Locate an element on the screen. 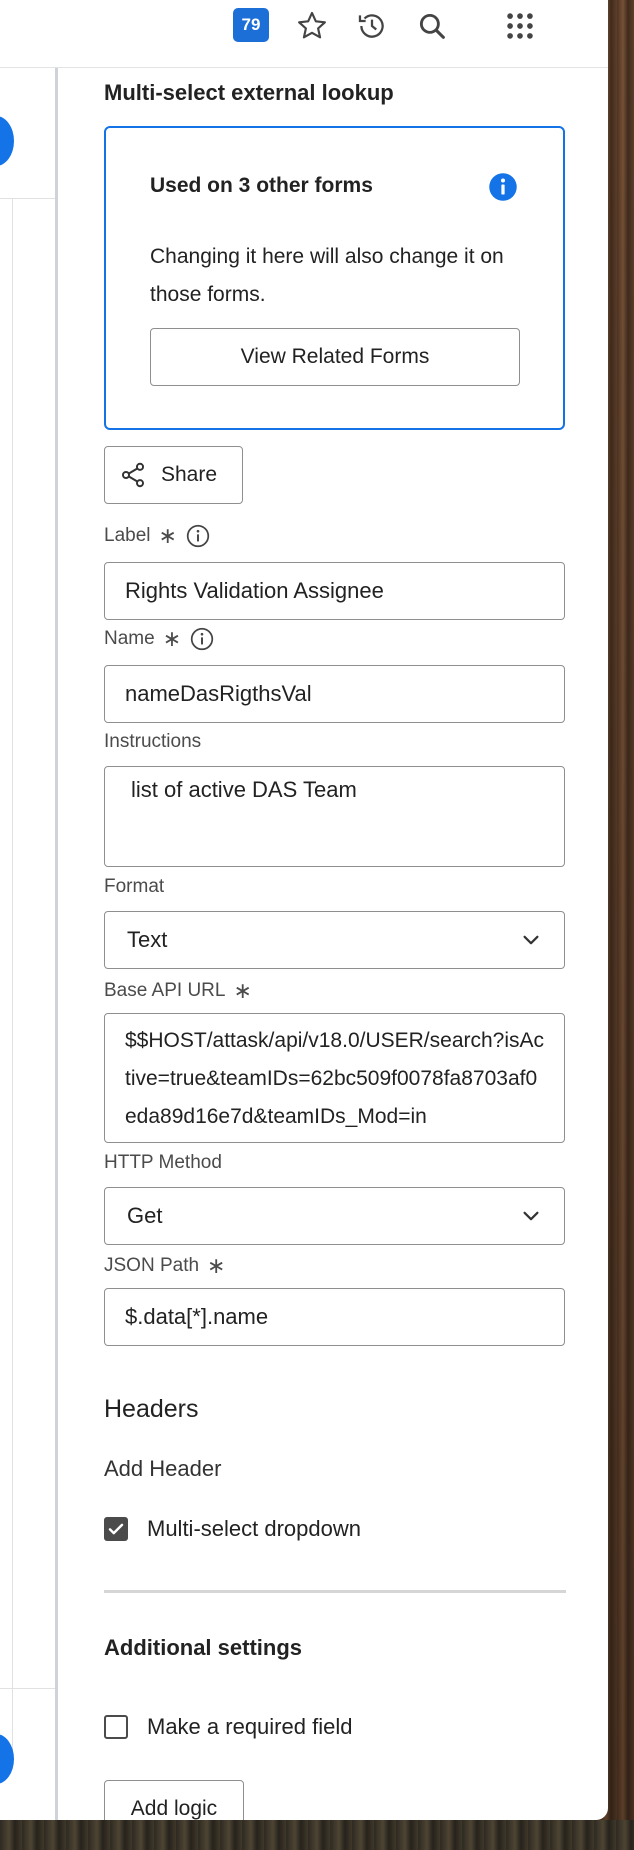 This screenshot has height=1850, width=634. apps-grid-icon is located at coordinates (520, 26).